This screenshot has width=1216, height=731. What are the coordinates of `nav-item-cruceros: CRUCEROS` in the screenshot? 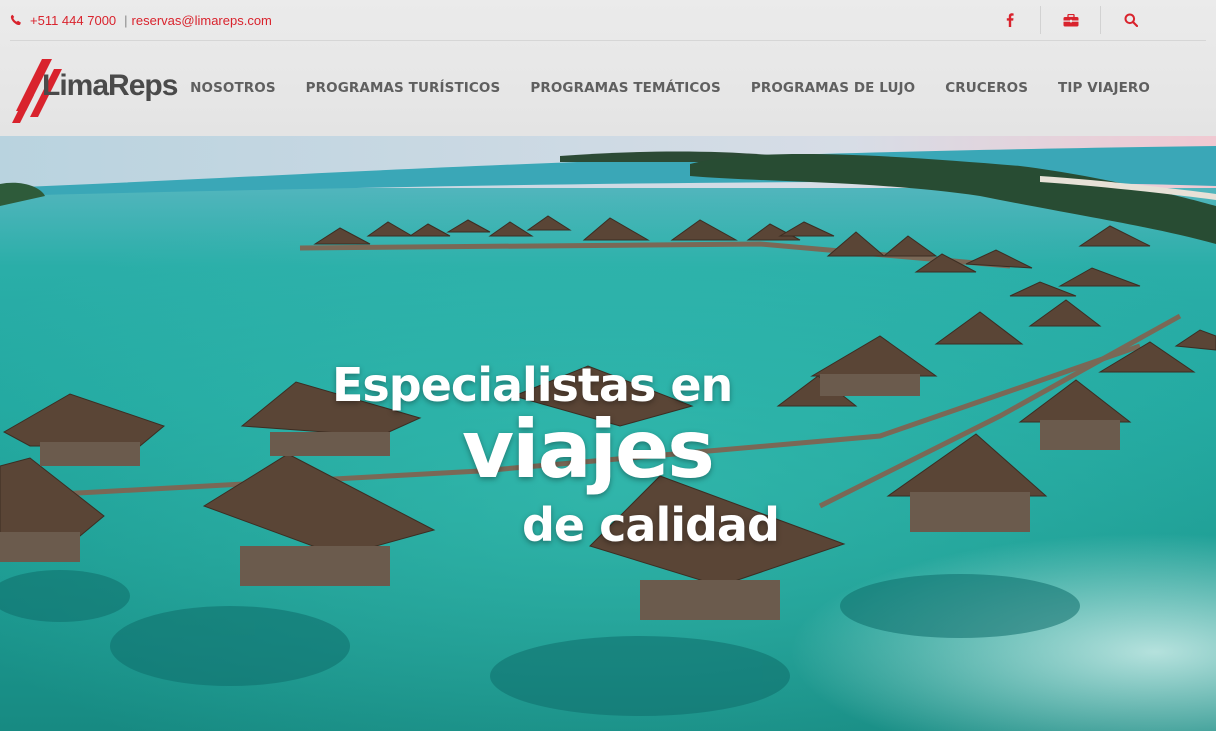 It's located at (986, 88).